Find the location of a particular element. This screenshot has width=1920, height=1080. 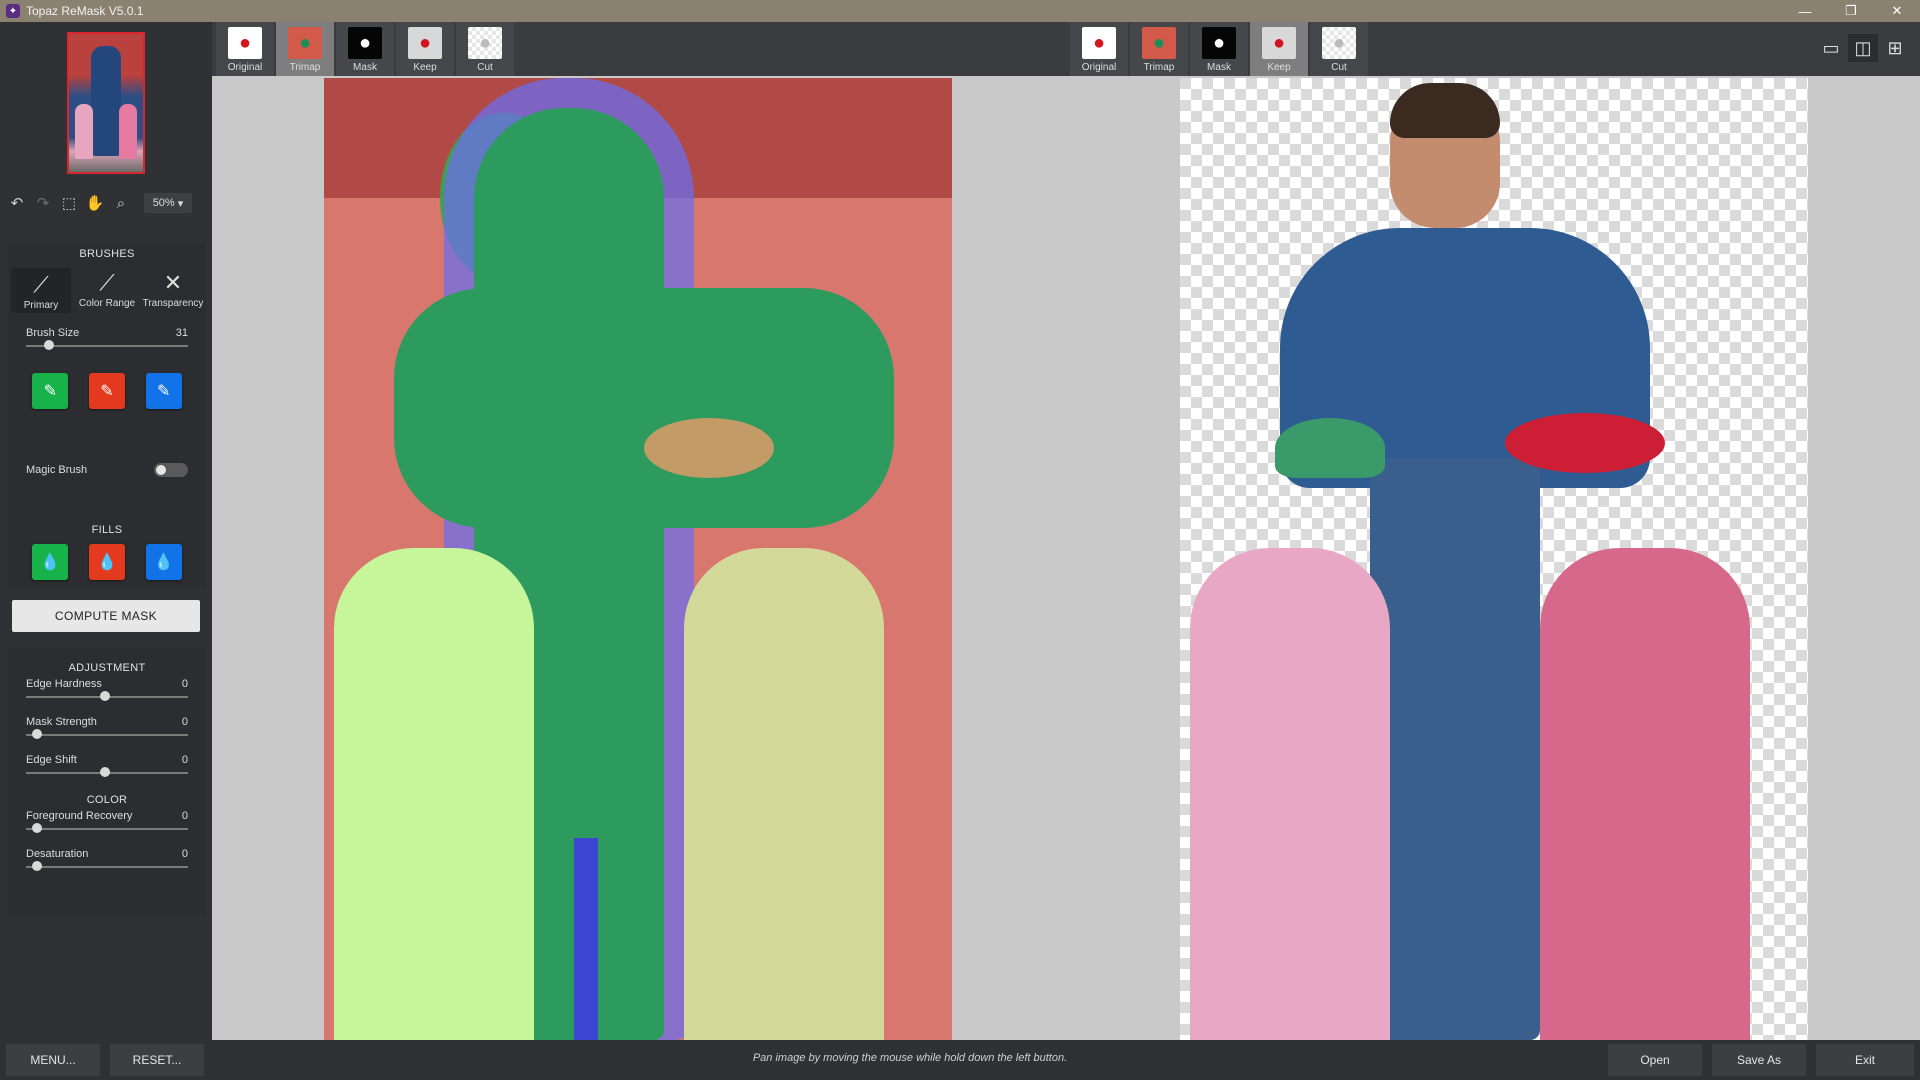

brush-icon: ⟋ is located at coordinates (41, 284).